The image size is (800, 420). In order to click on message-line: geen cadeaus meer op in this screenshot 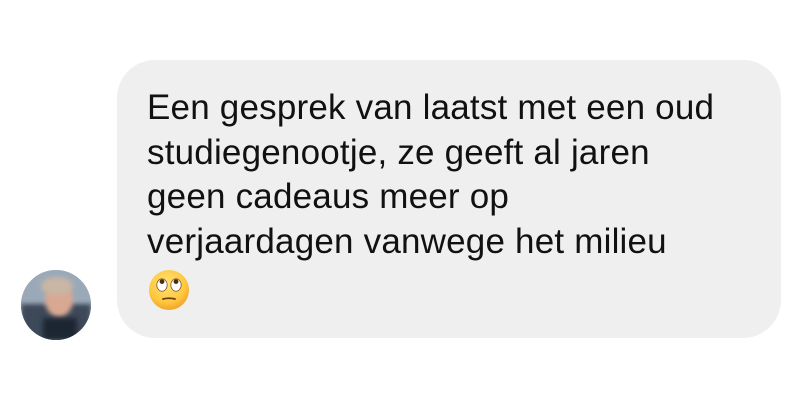, I will do `click(328, 196)`.